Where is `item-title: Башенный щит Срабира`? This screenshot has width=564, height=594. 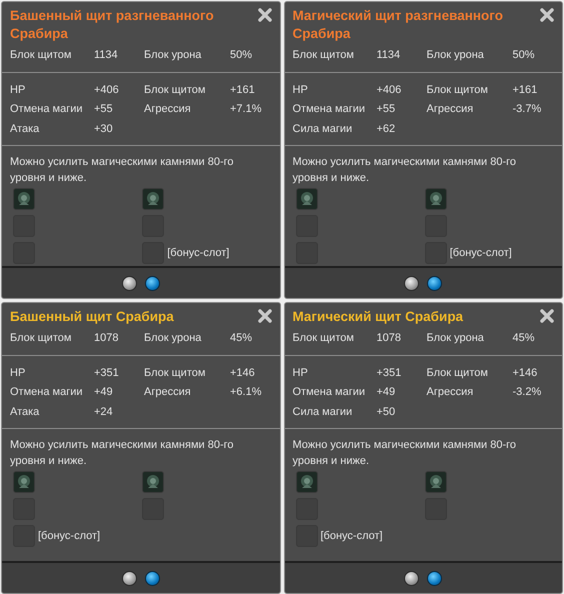
item-title: Башенный щит Срабира is located at coordinates (92, 317).